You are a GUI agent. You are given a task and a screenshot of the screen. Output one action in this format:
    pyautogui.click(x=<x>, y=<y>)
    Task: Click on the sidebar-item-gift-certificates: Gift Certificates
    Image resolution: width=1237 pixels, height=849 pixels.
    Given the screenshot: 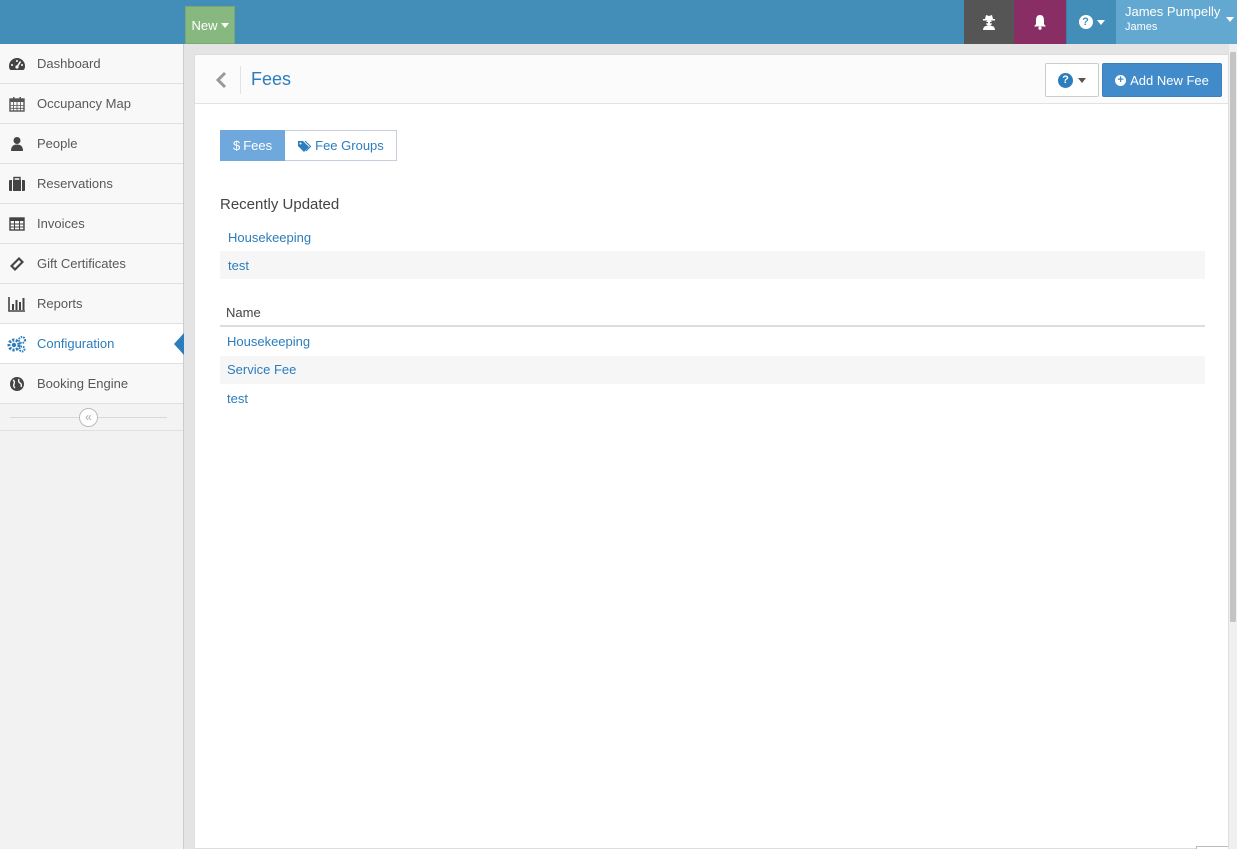 What is the action you would take?
    pyautogui.click(x=91, y=264)
    